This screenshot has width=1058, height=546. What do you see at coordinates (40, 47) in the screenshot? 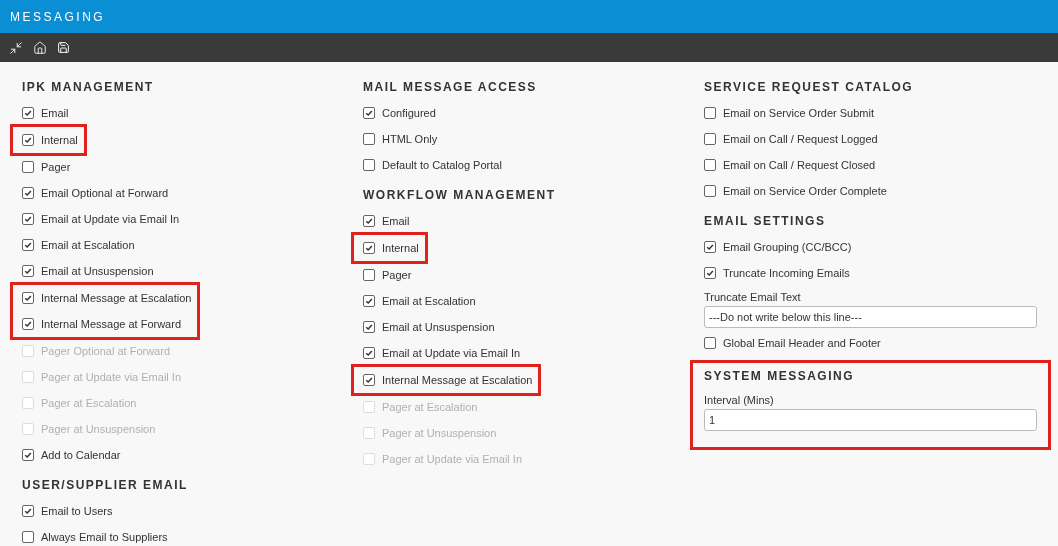
I see `home-icon` at bounding box center [40, 47].